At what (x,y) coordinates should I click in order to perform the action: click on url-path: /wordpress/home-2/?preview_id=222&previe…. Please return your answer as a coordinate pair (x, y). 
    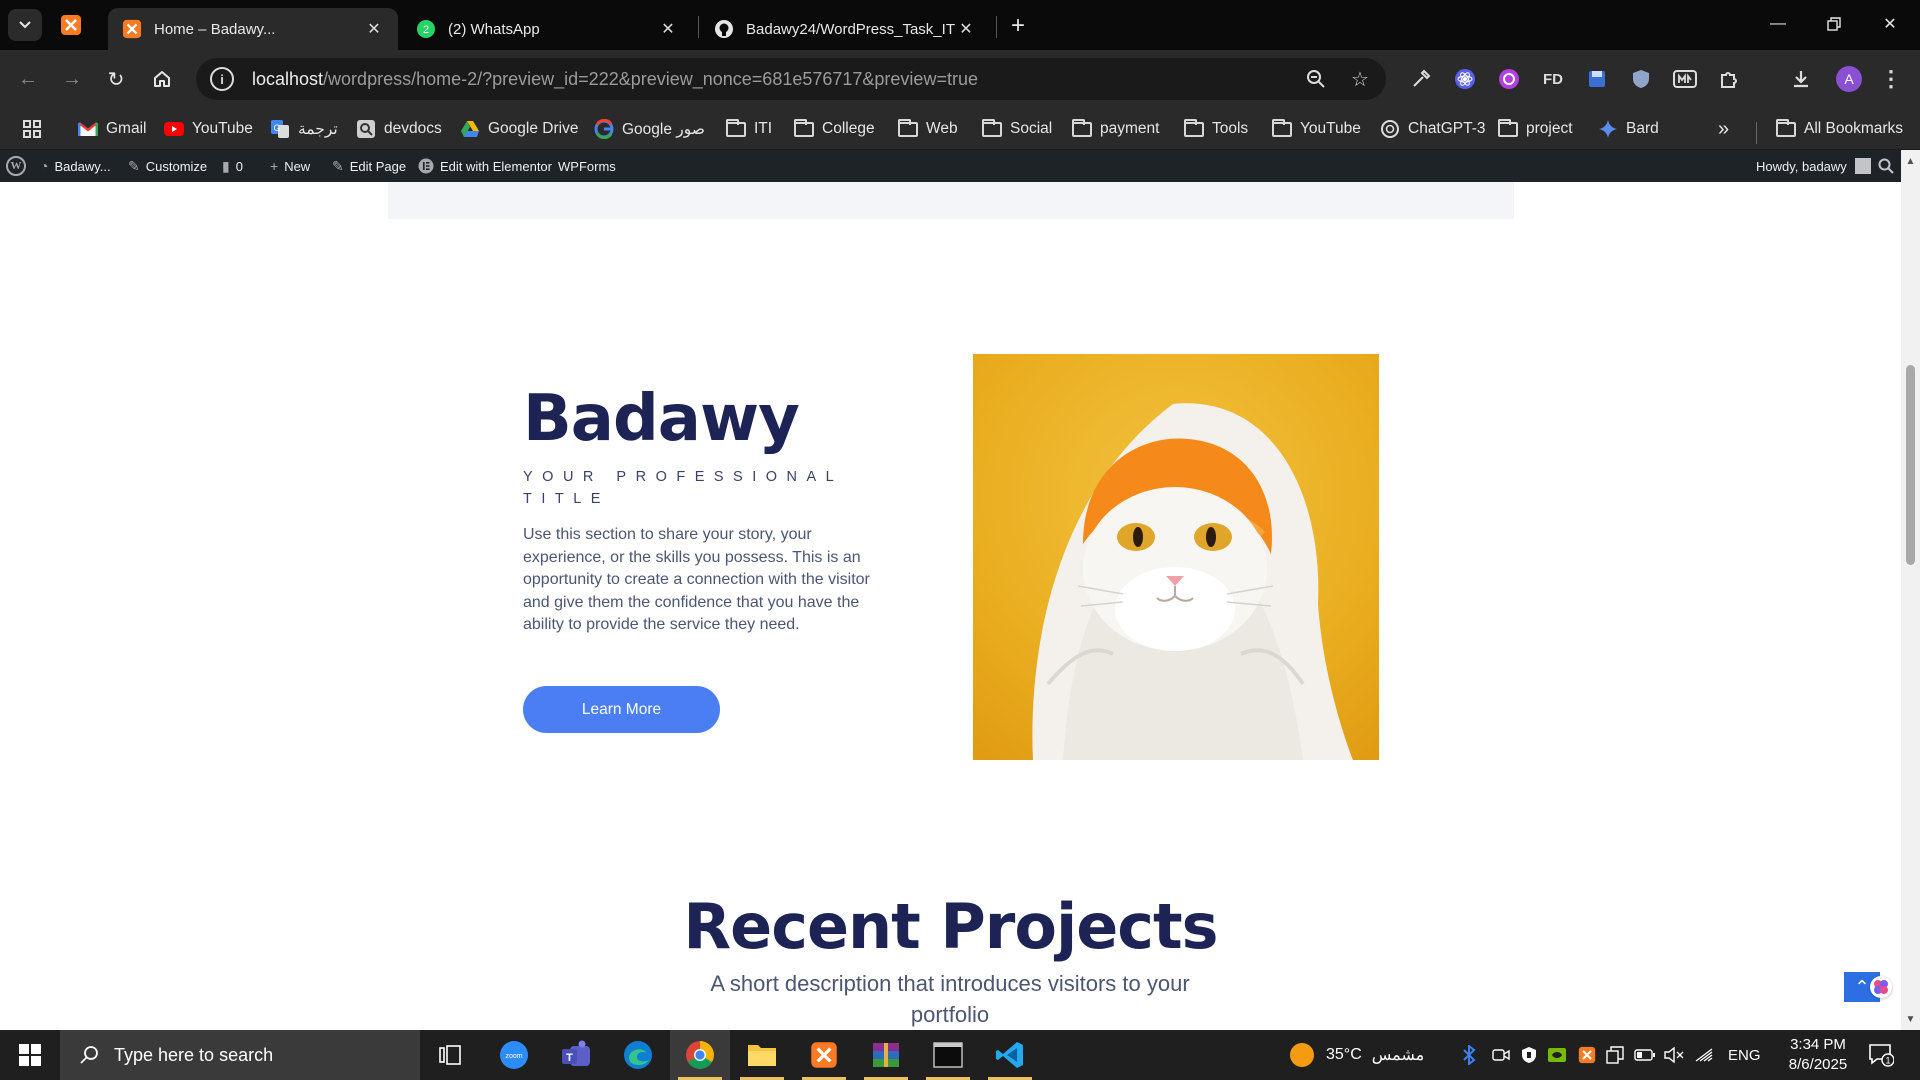
    Looking at the image, I should click on (650, 78).